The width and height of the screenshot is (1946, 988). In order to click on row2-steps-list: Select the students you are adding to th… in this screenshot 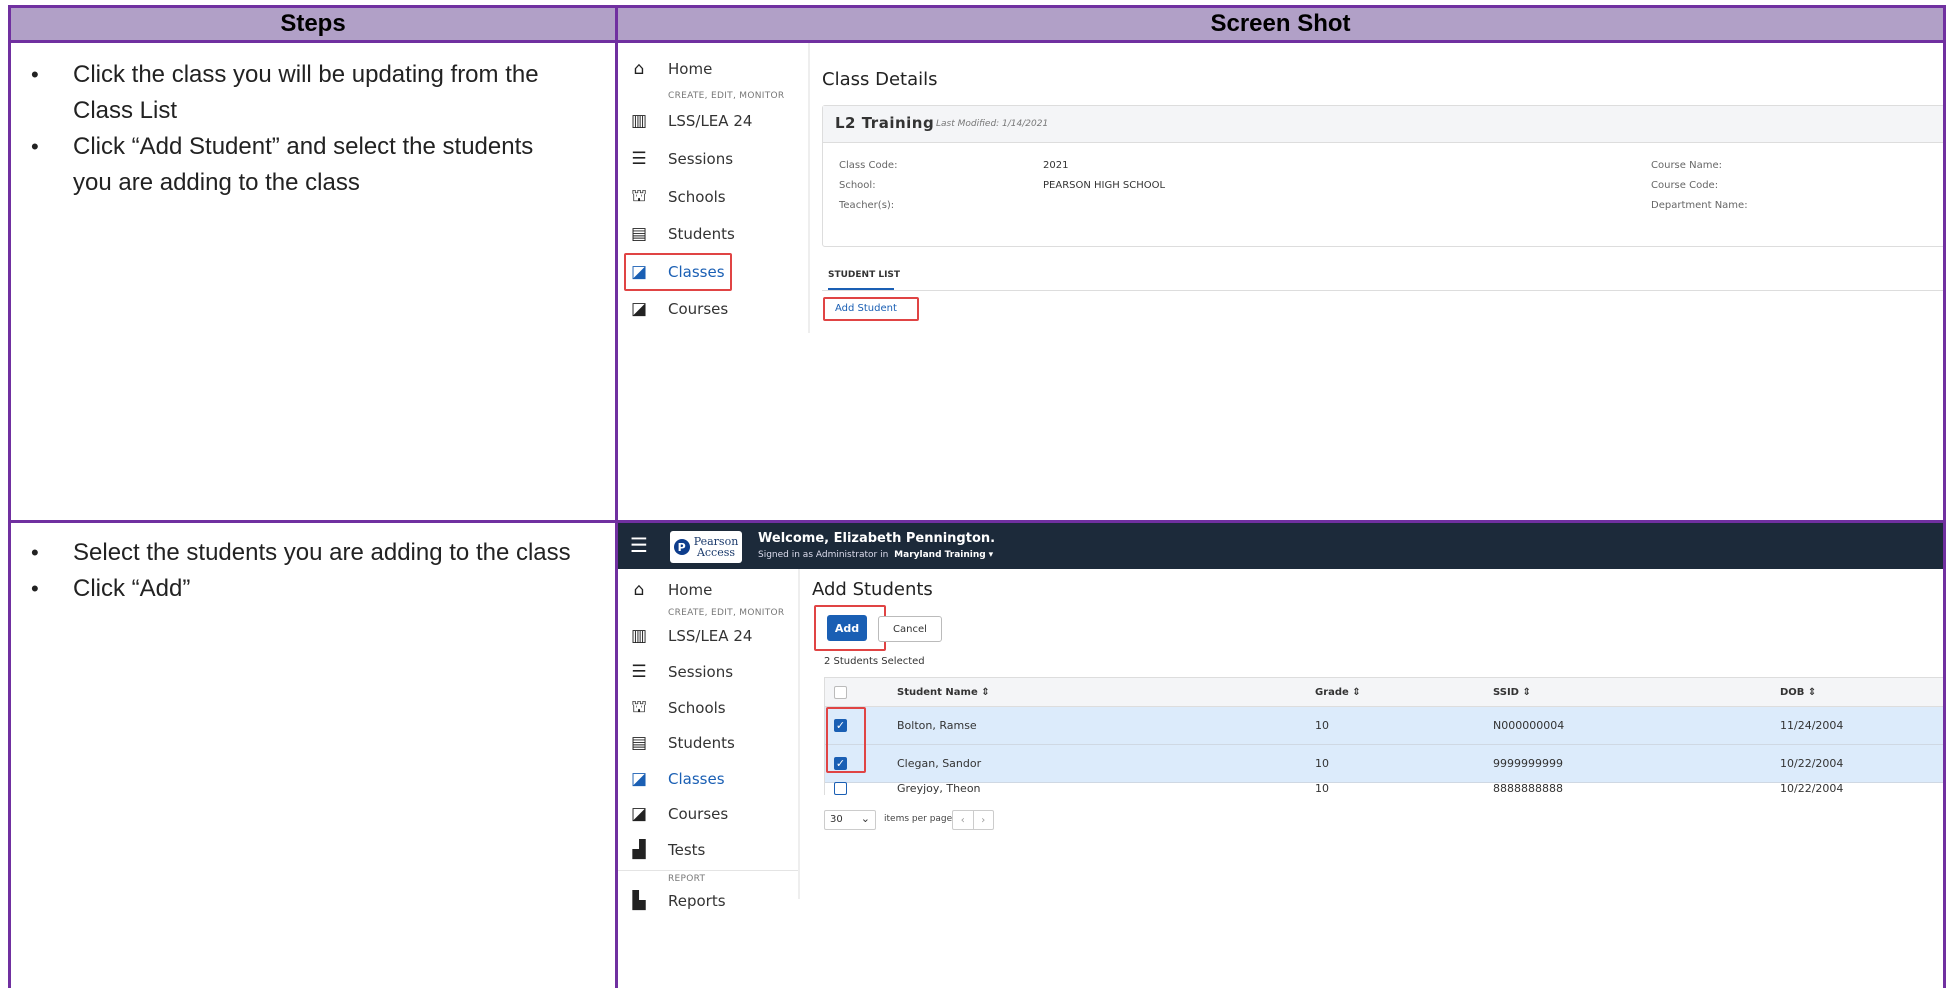, I will do `click(313, 571)`.